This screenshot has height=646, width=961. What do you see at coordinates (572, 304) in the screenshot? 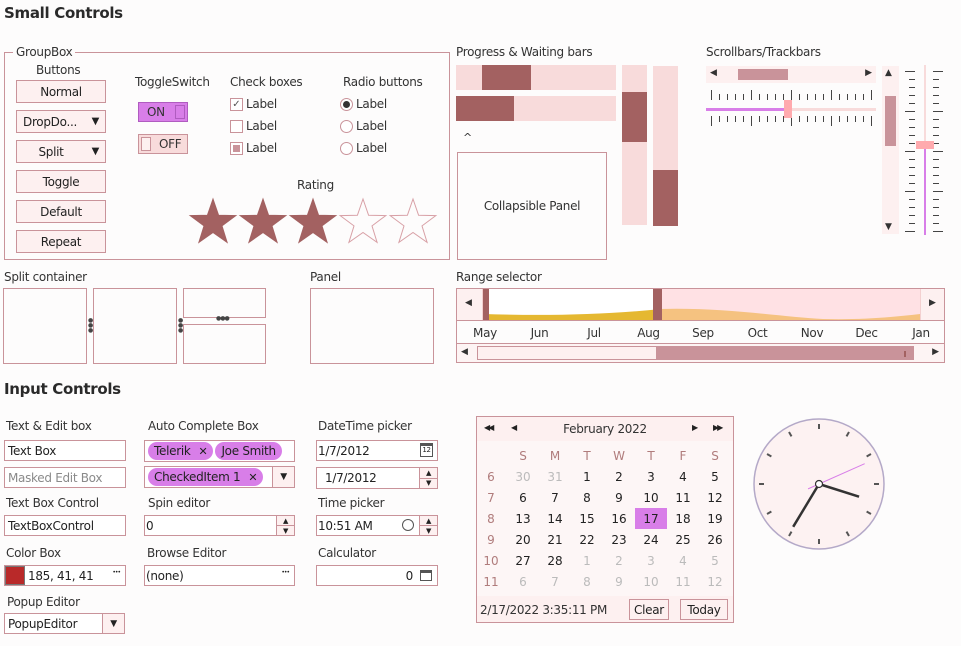
I see `range-selection` at bounding box center [572, 304].